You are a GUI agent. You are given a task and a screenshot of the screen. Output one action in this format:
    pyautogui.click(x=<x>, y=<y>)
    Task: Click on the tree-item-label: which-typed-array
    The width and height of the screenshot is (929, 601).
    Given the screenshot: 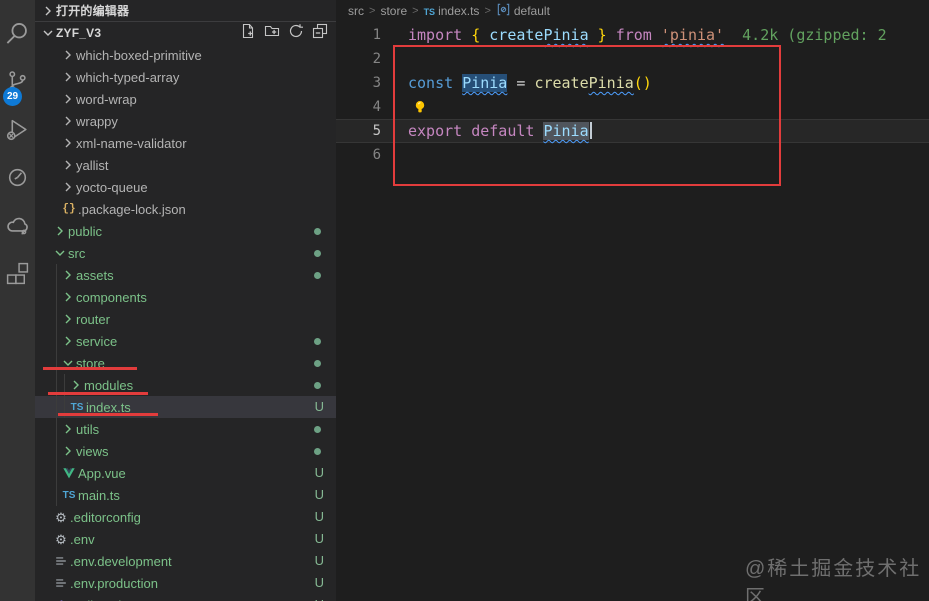 What is the action you would take?
    pyautogui.click(x=128, y=77)
    